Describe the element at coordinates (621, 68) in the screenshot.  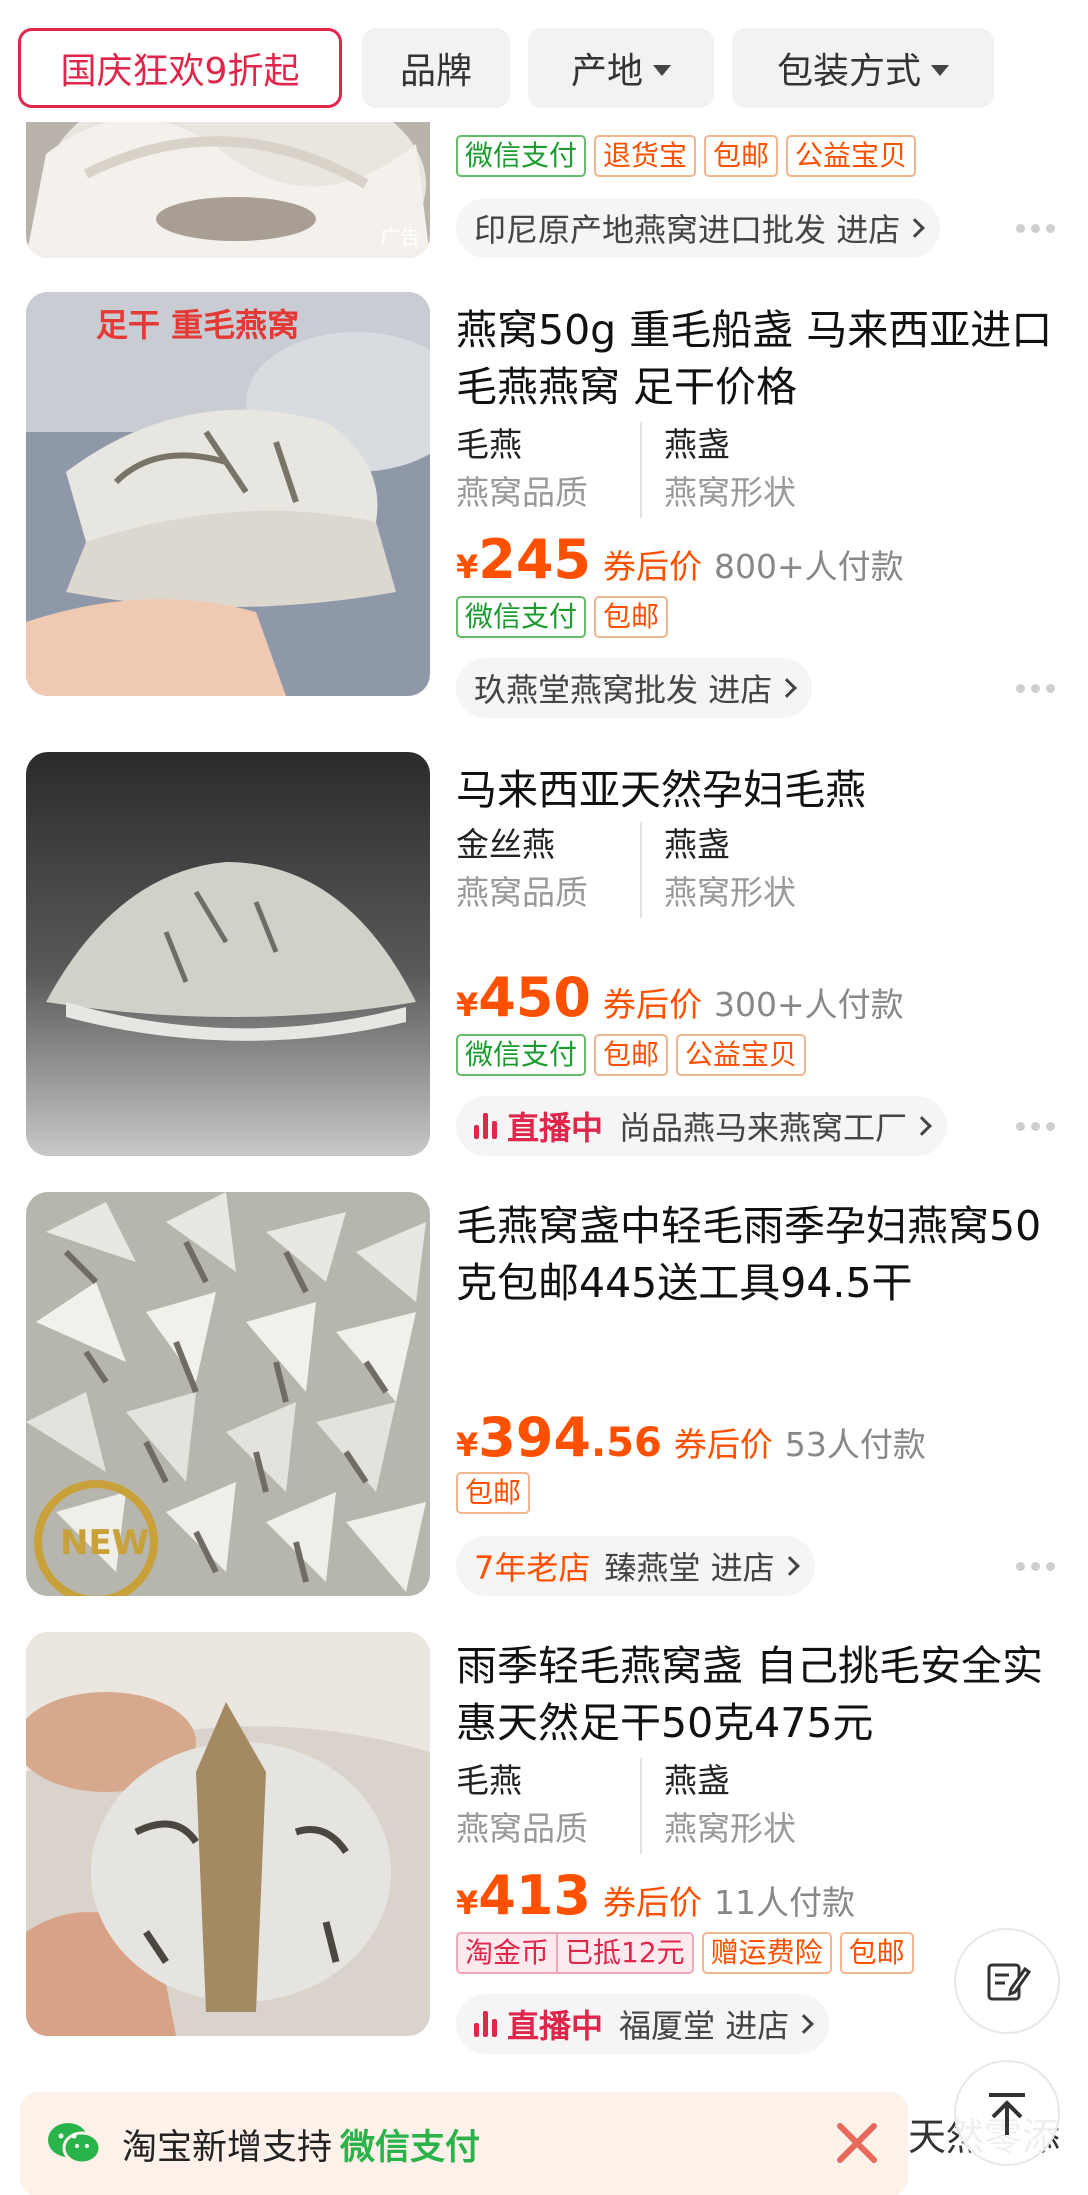
I see `origin-filter-chip: 产地` at that location.